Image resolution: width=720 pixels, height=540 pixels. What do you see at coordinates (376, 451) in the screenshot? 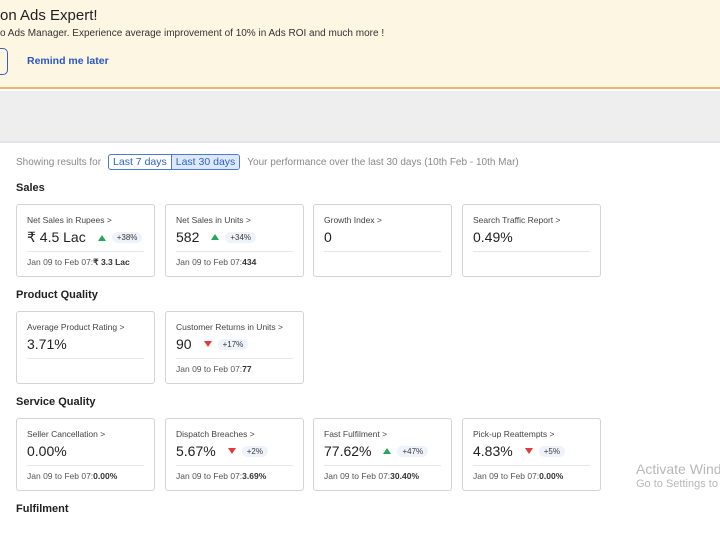
I see `metric-value-row: 77.62% +47%` at bounding box center [376, 451].